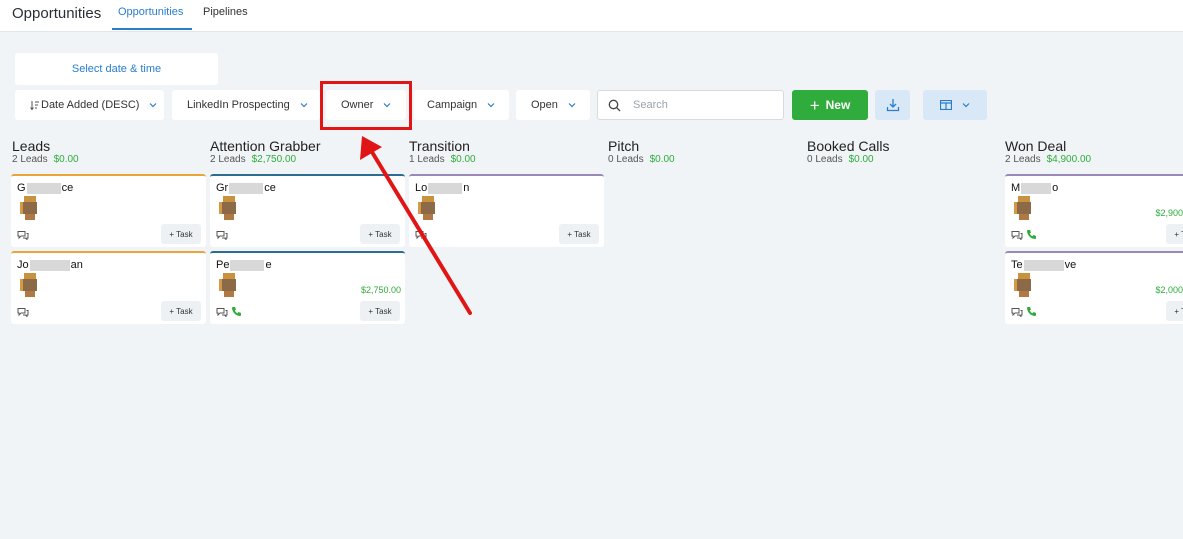 The height and width of the screenshot is (539, 1183). Describe the element at coordinates (238, 105) in the screenshot. I see `pipeline-label: LinkedIn Prospecting` at that location.